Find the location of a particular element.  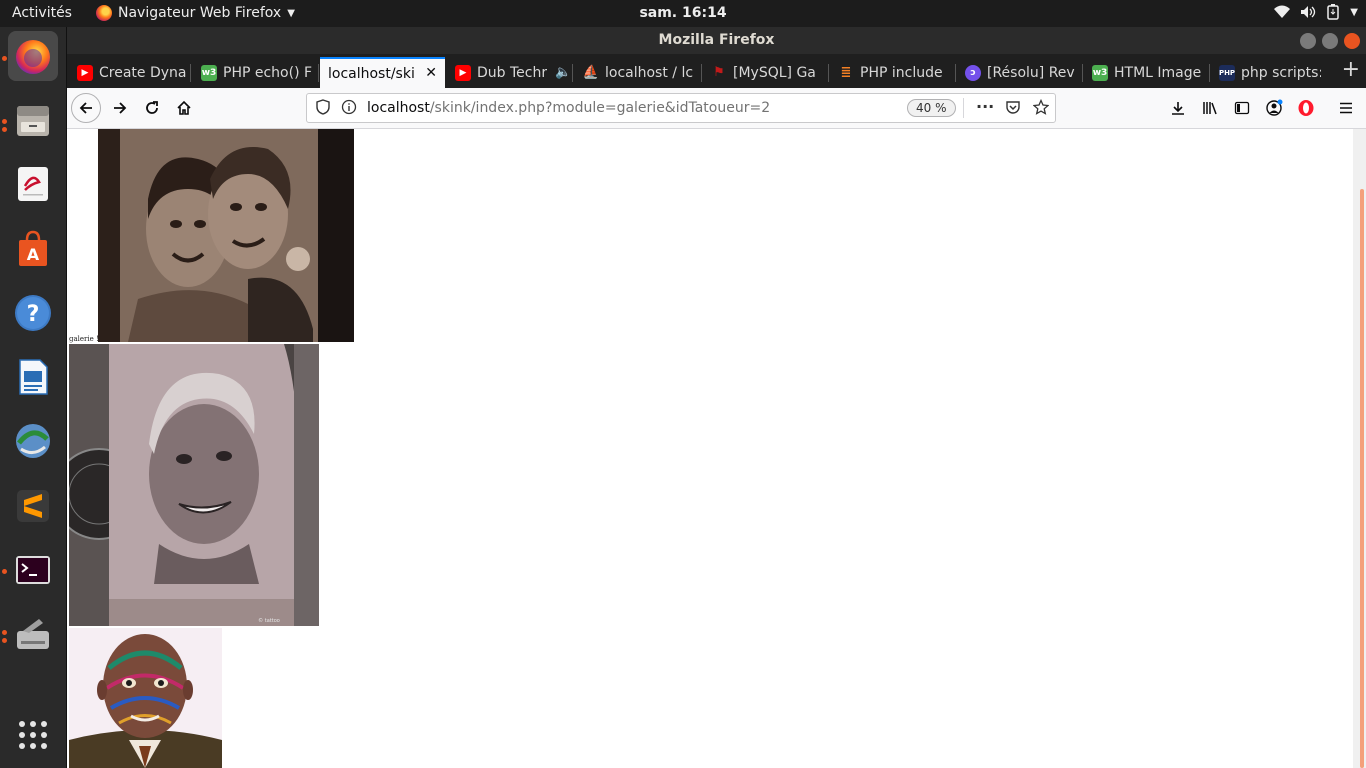

home-icon is located at coordinates (184, 107).